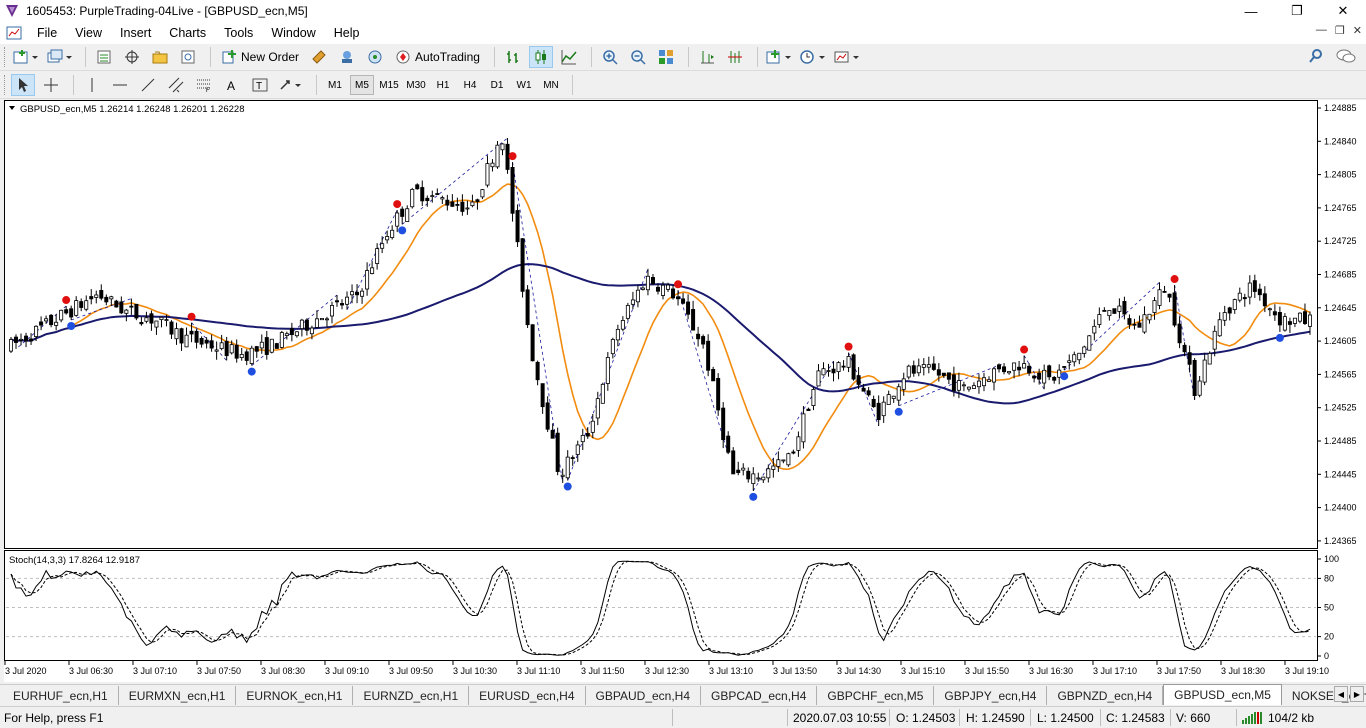  Describe the element at coordinates (187, 33) in the screenshot. I see `menu-charts: Charts` at that location.